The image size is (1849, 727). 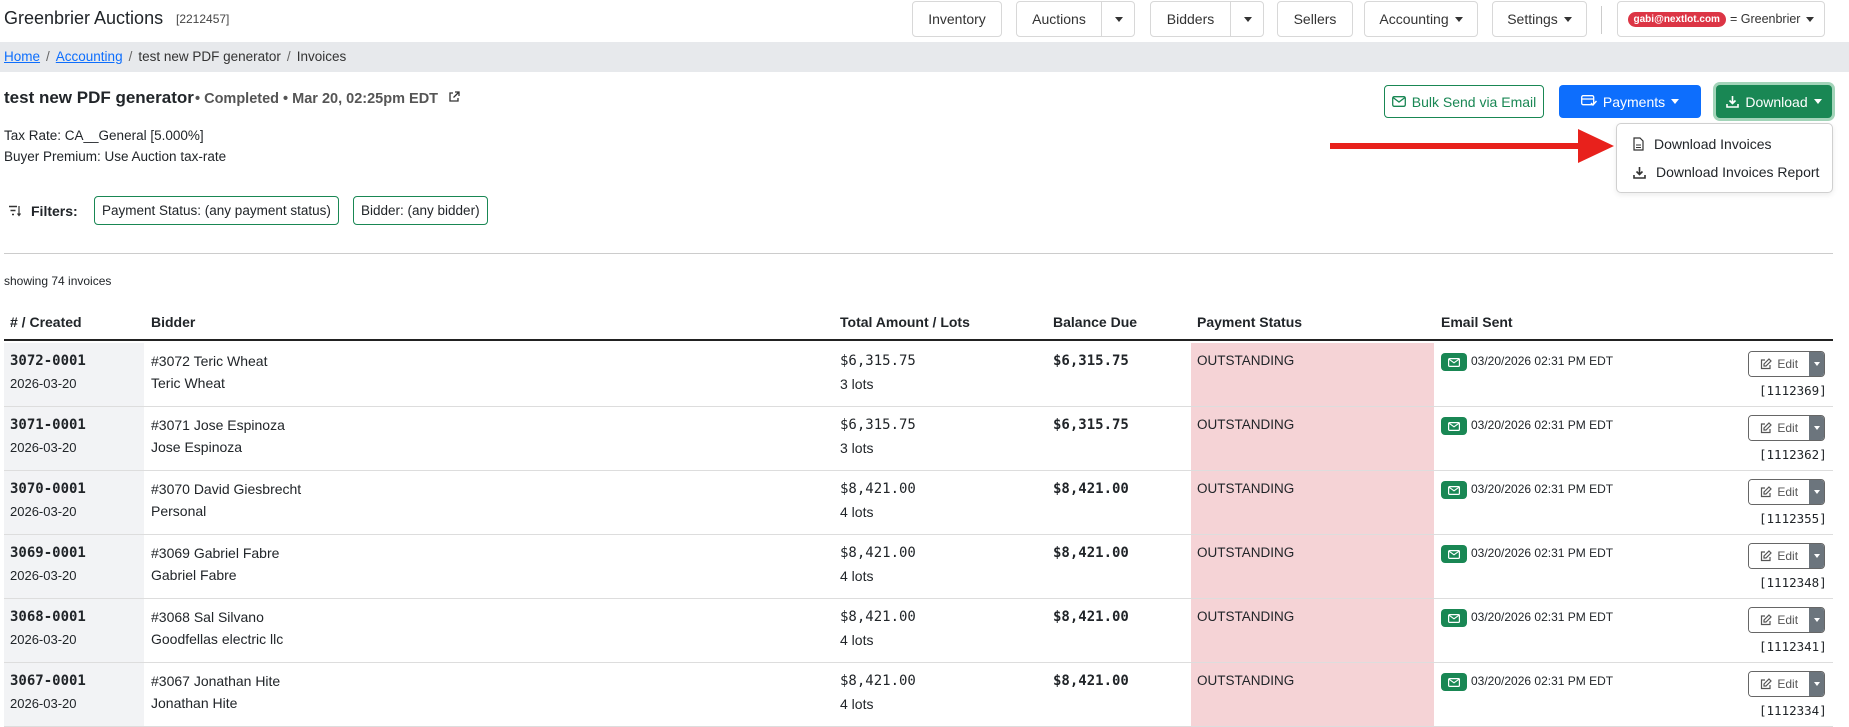 I want to click on breadcrumb-accounting-link: Accounting, so click(x=89, y=56).